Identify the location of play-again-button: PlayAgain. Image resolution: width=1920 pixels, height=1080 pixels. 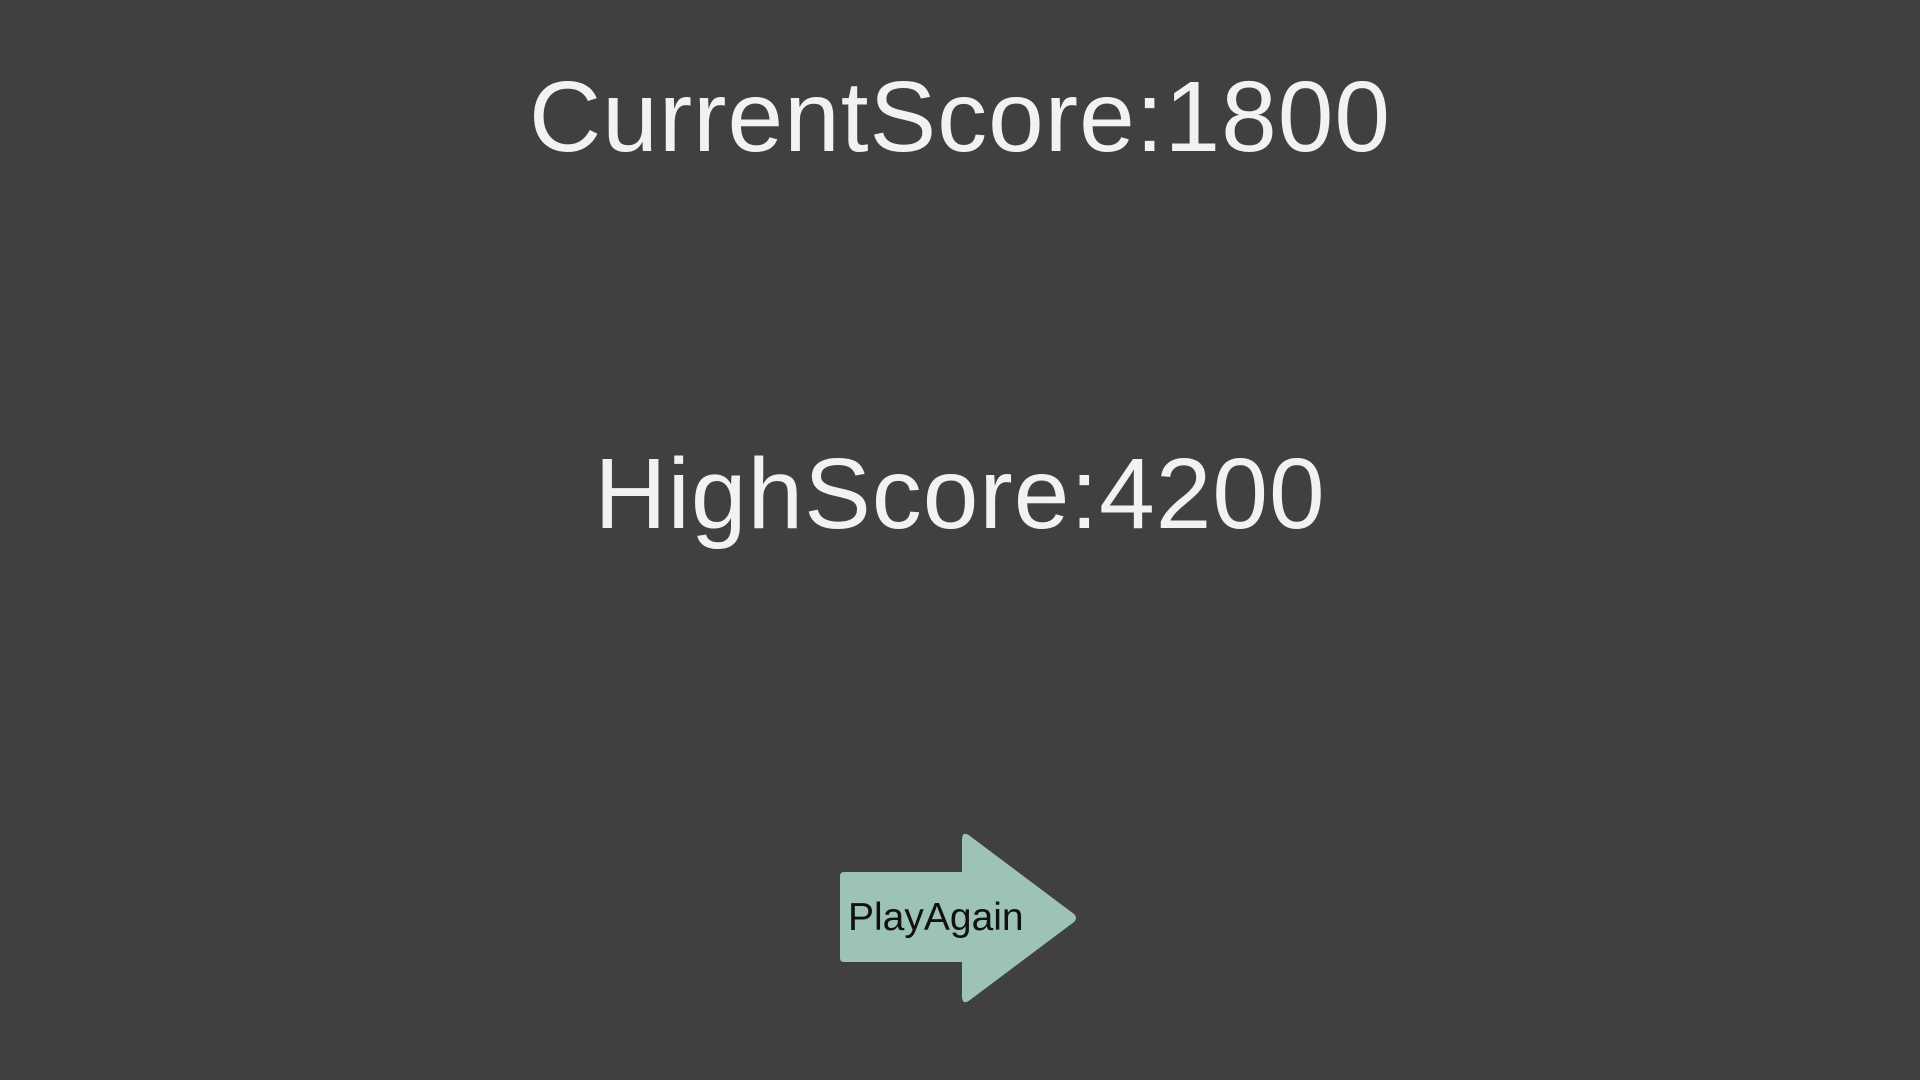
(959, 916).